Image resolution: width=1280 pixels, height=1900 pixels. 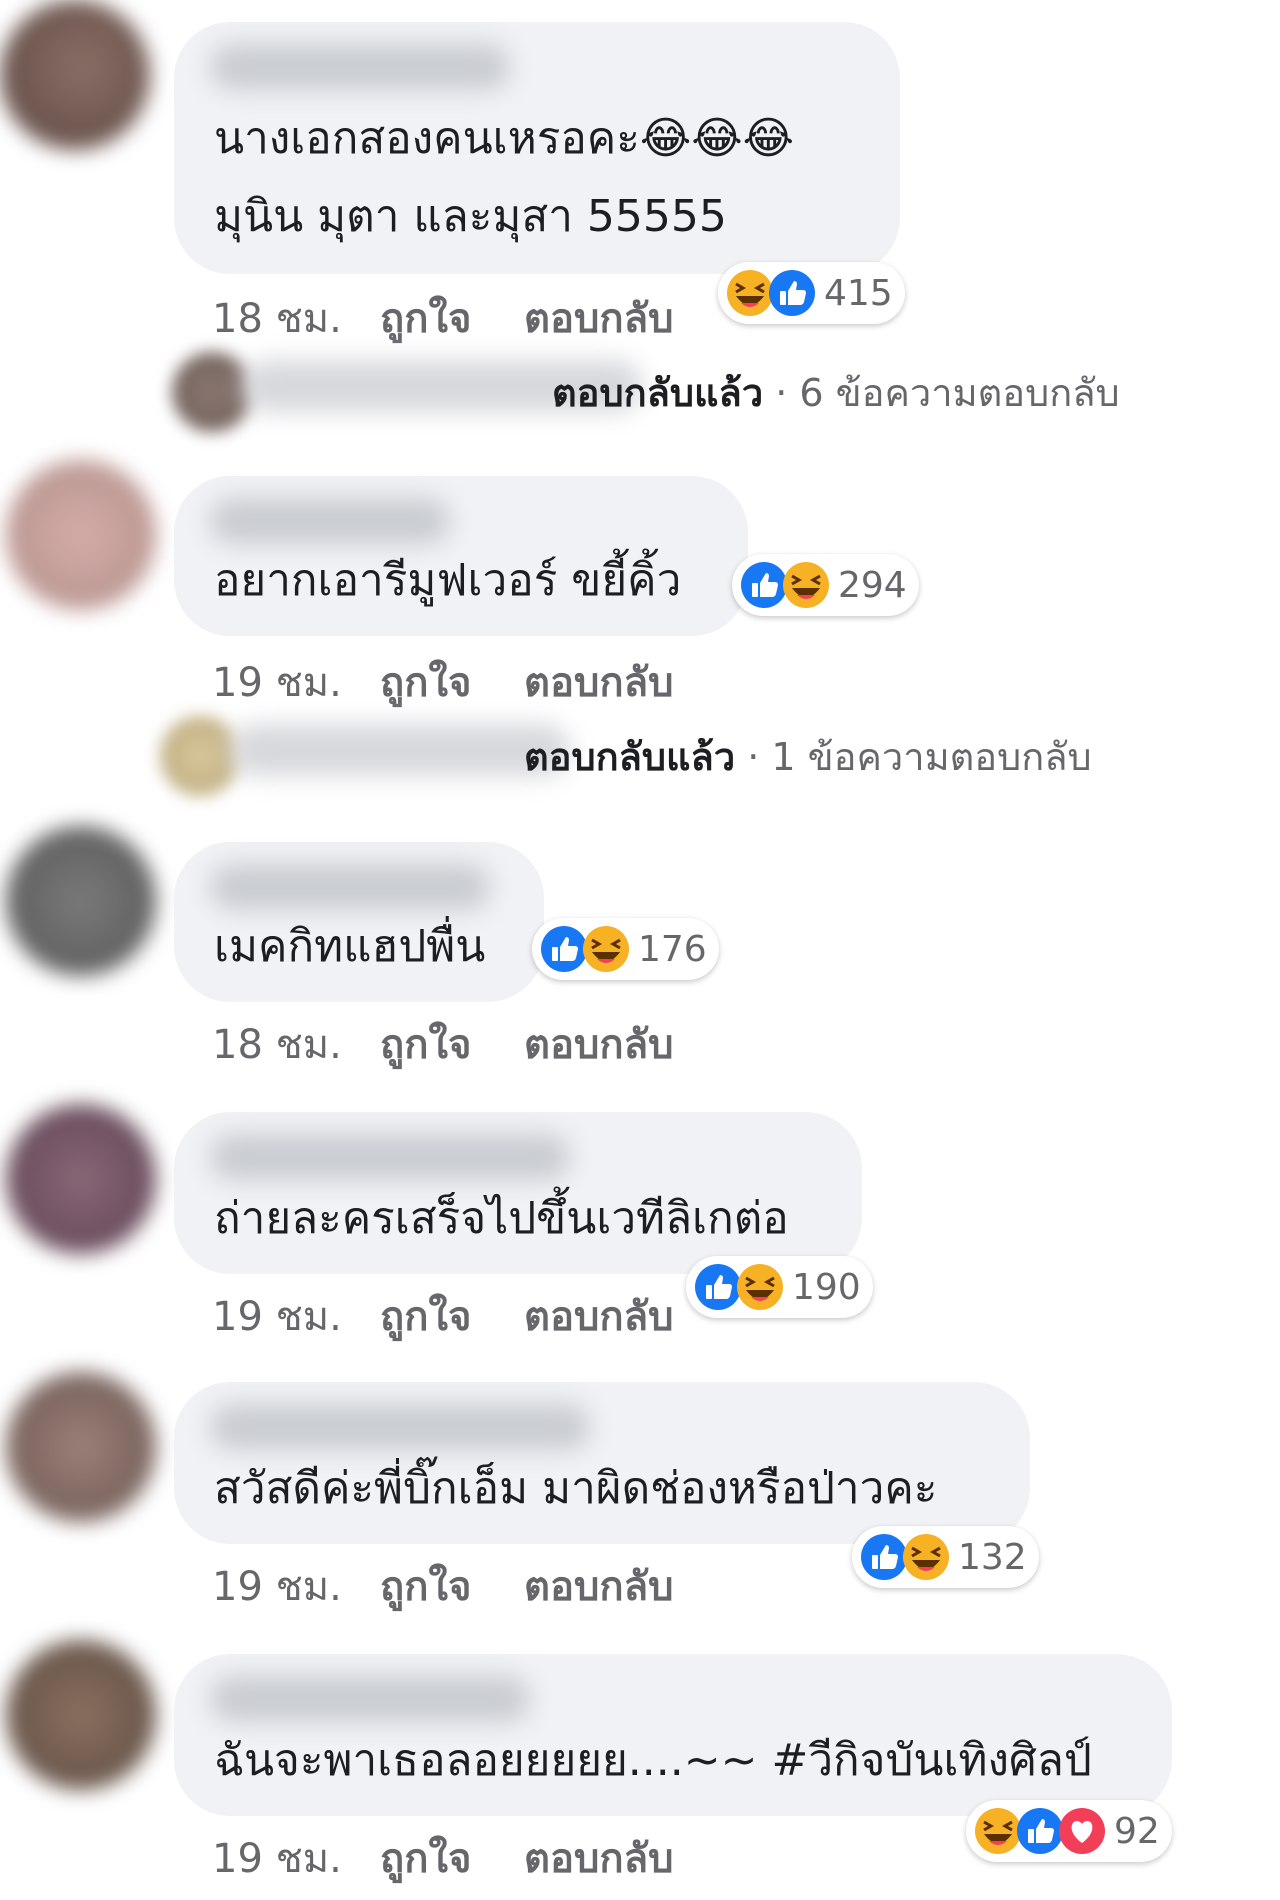 What do you see at coordinates (959, 393) in the screenshot?
I see `reply-count-text: 6 ข้อความตอบกลับ` at bounding box center [959, 393].